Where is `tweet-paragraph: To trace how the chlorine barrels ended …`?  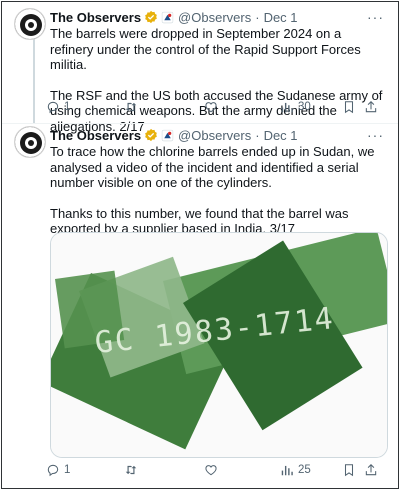
tweet-paragraph: To trace how the chlorine barrels ended … is located at coordinates (212, 167).